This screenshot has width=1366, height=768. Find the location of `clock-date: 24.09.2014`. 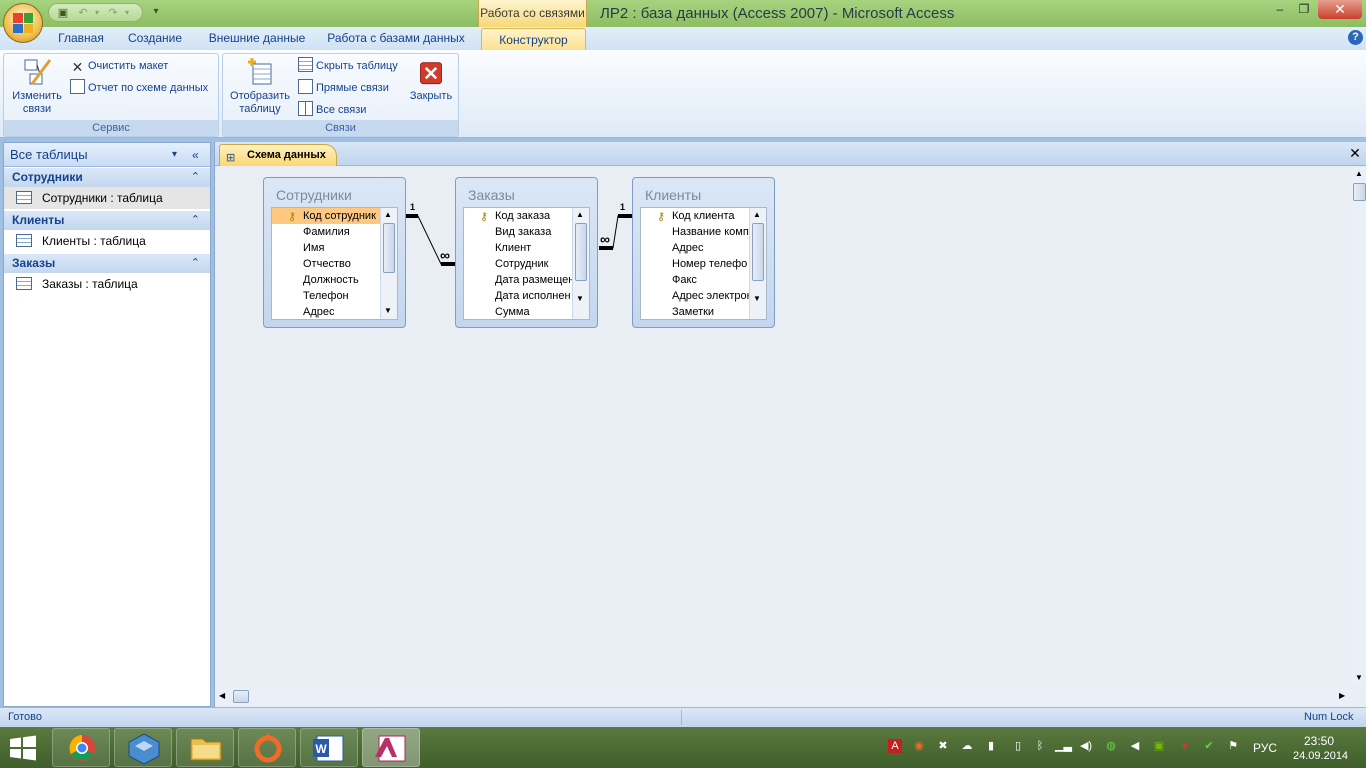

clock-date: 24.09.2014 is located at coordinates (1320, 756).